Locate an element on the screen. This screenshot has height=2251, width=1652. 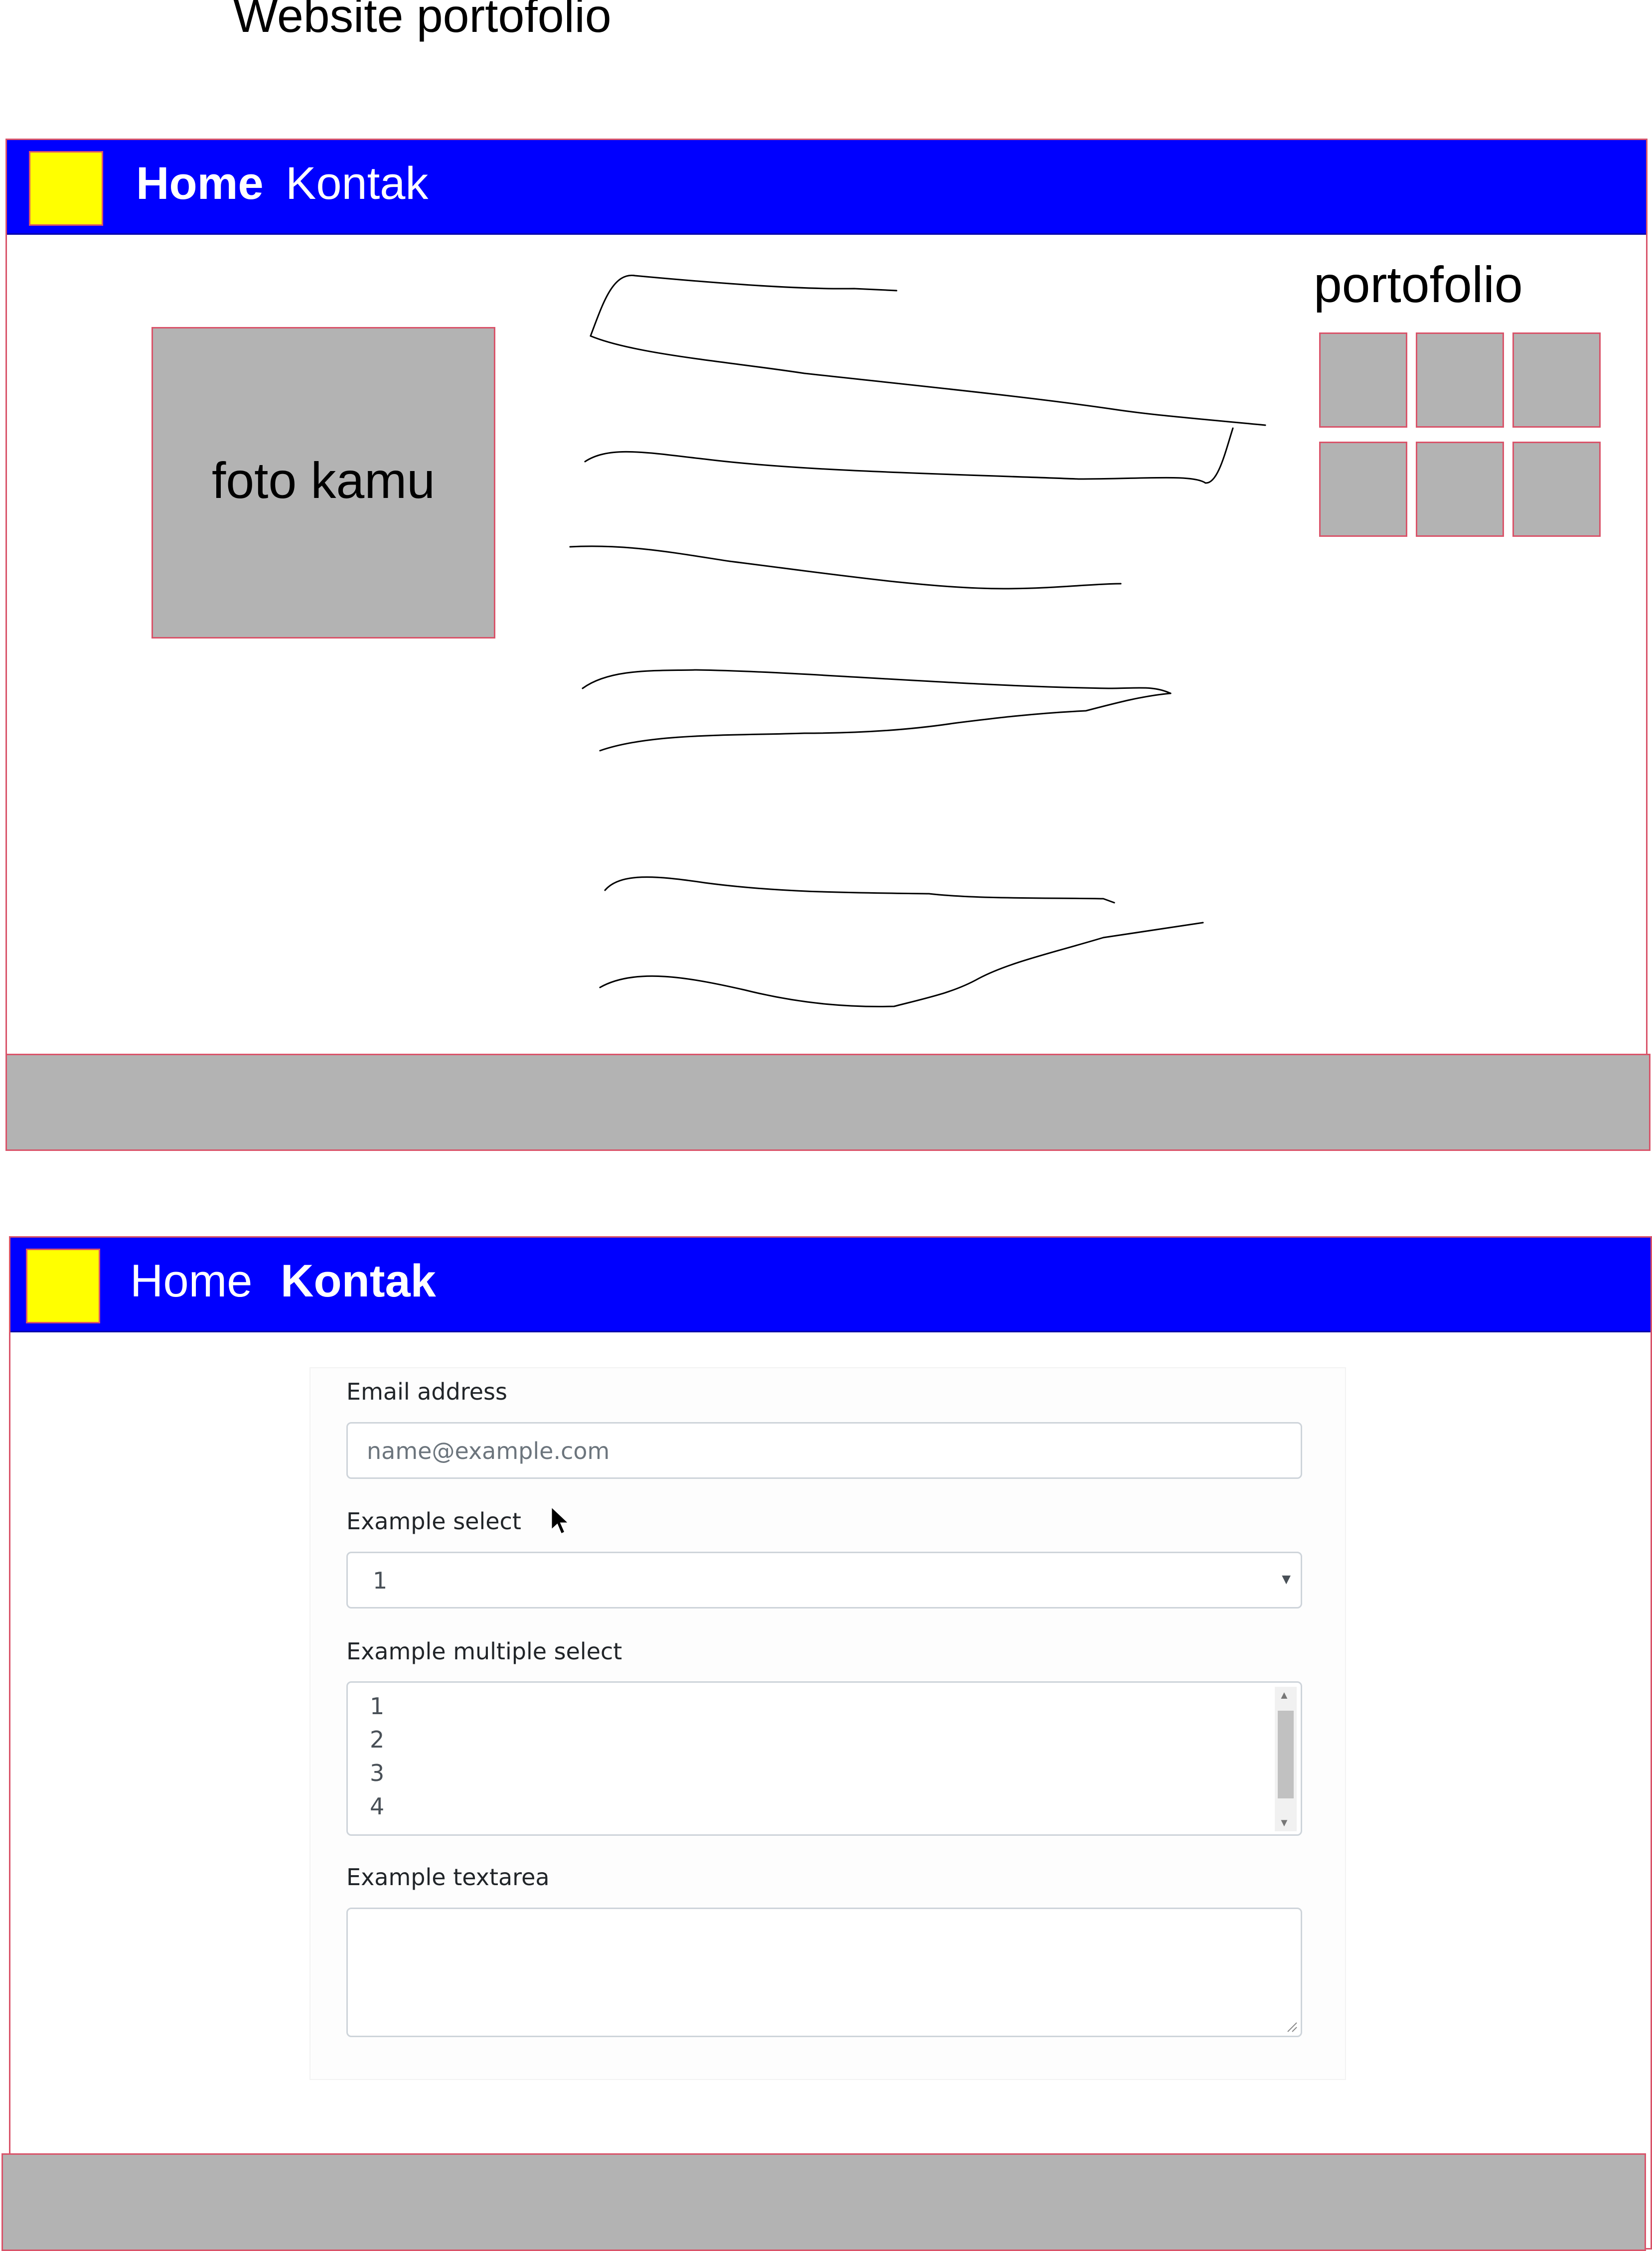
textarea-label: Example textarea is located at coordinates (448, 1877).